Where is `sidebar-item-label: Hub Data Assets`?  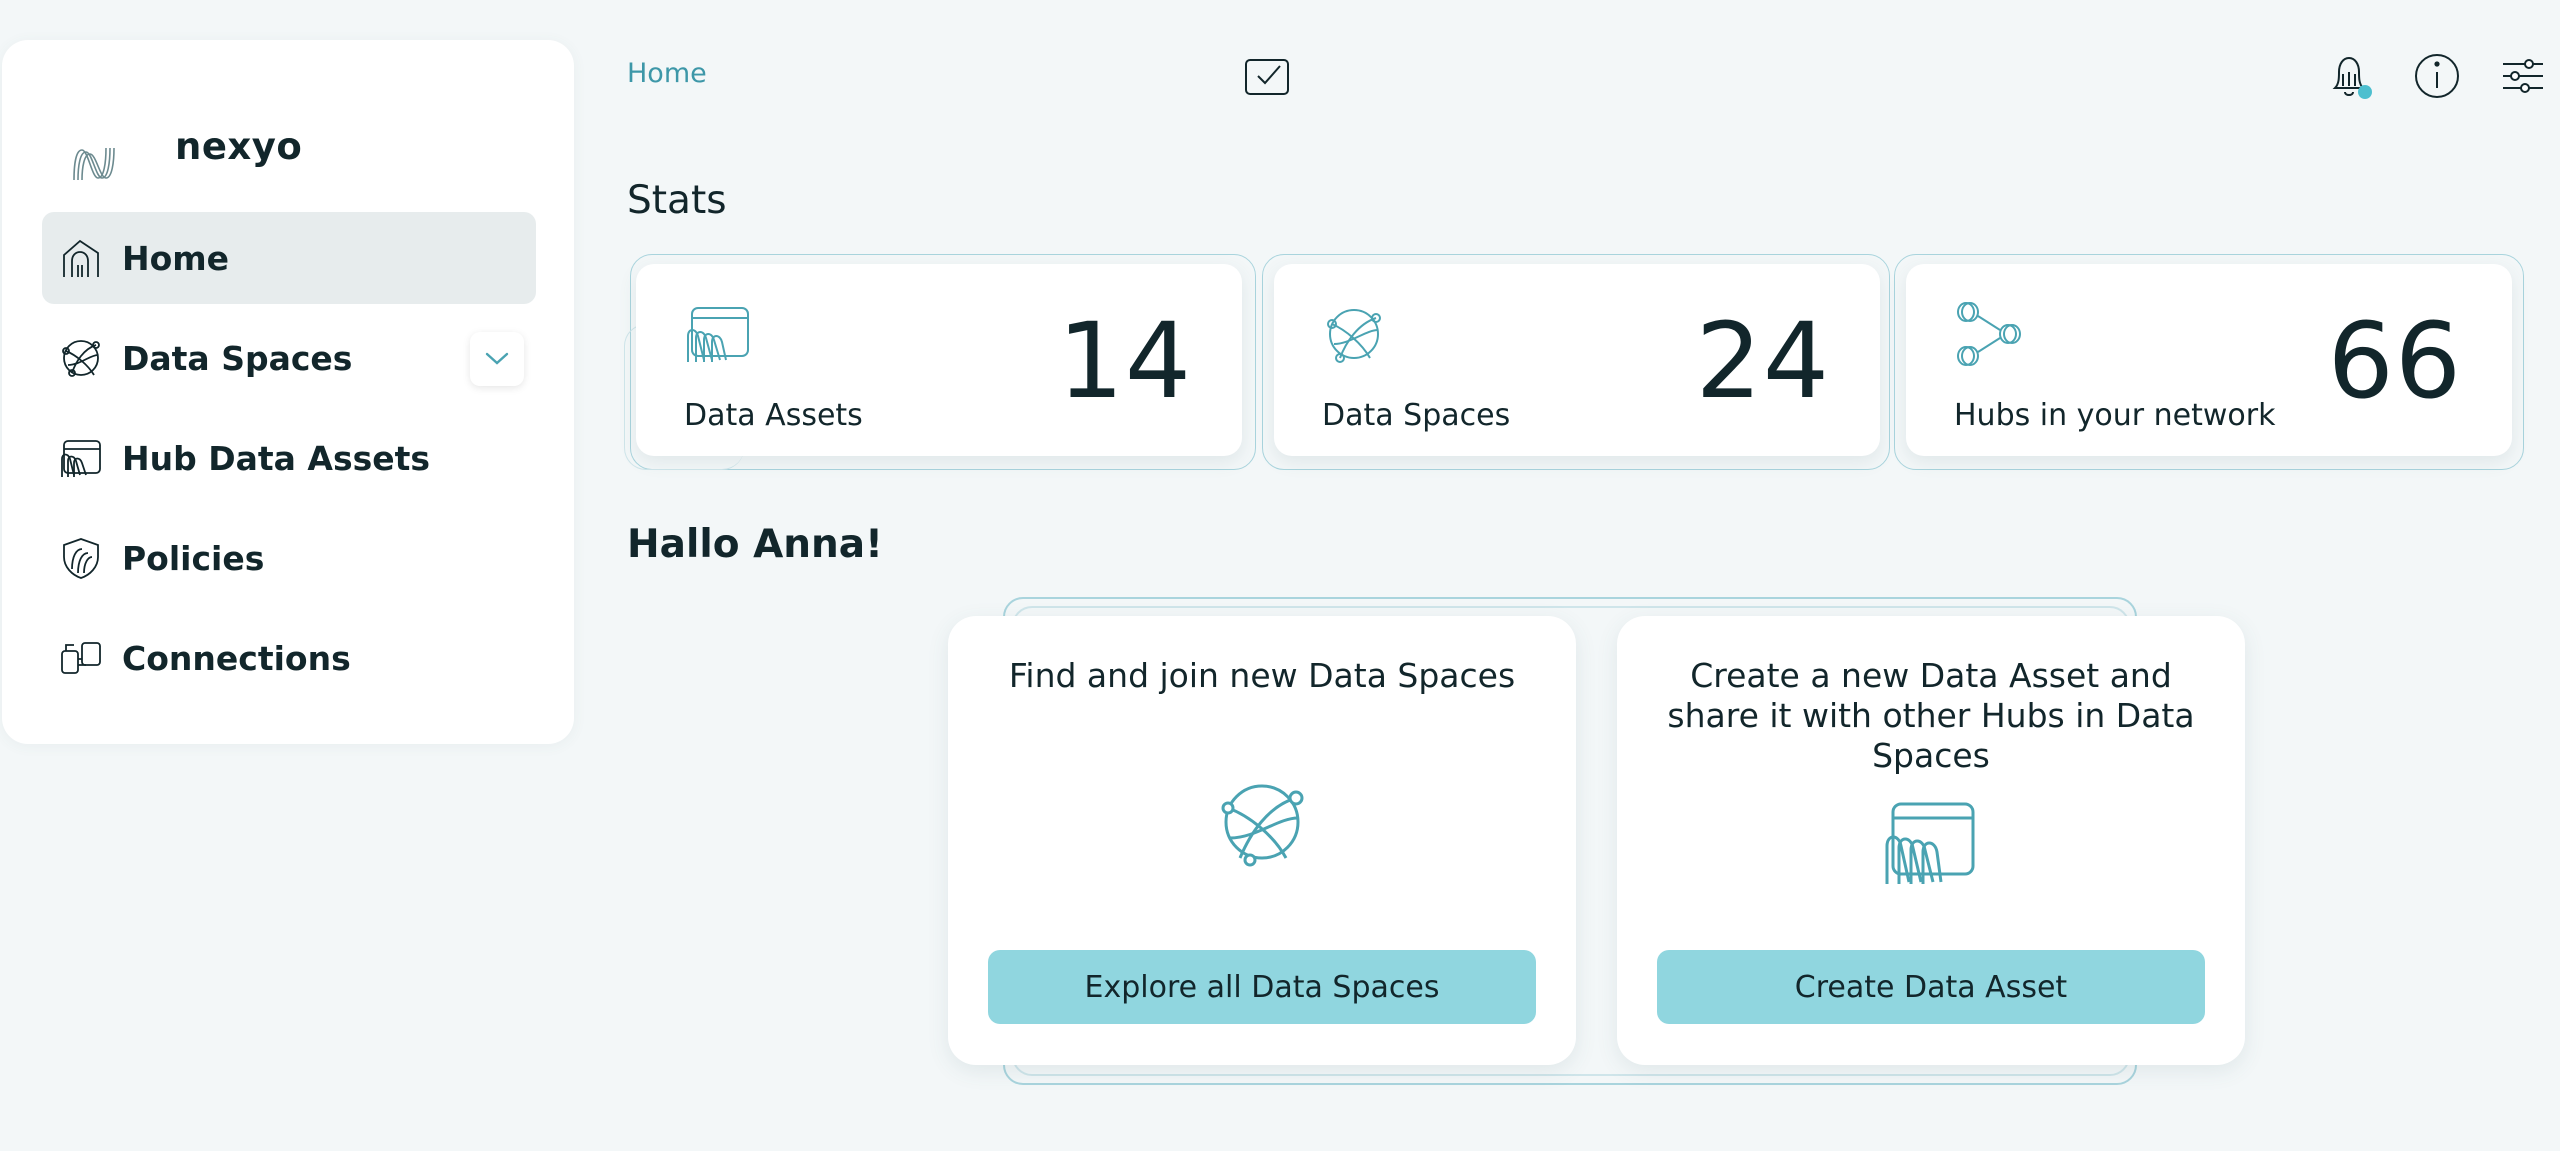 sidebar-item-label: Hub Data Assets is located at coordinates (276, 458).